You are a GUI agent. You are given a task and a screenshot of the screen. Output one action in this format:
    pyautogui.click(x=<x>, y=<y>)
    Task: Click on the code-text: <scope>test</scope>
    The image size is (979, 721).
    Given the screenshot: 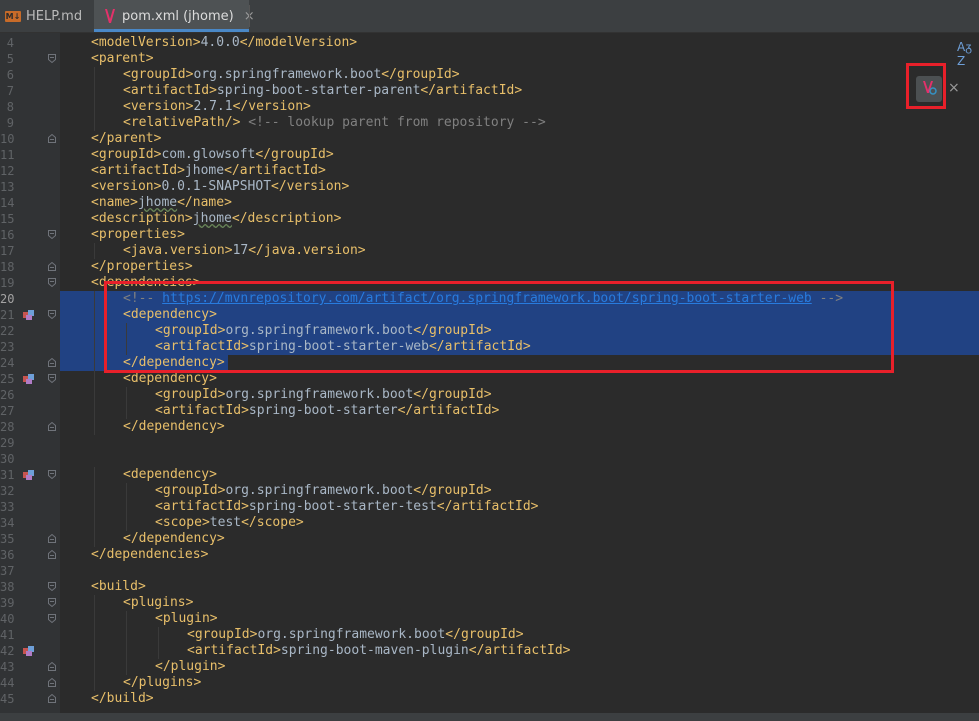 What is the action you would take?
    pyautogui.click(x=229, y=523)
    